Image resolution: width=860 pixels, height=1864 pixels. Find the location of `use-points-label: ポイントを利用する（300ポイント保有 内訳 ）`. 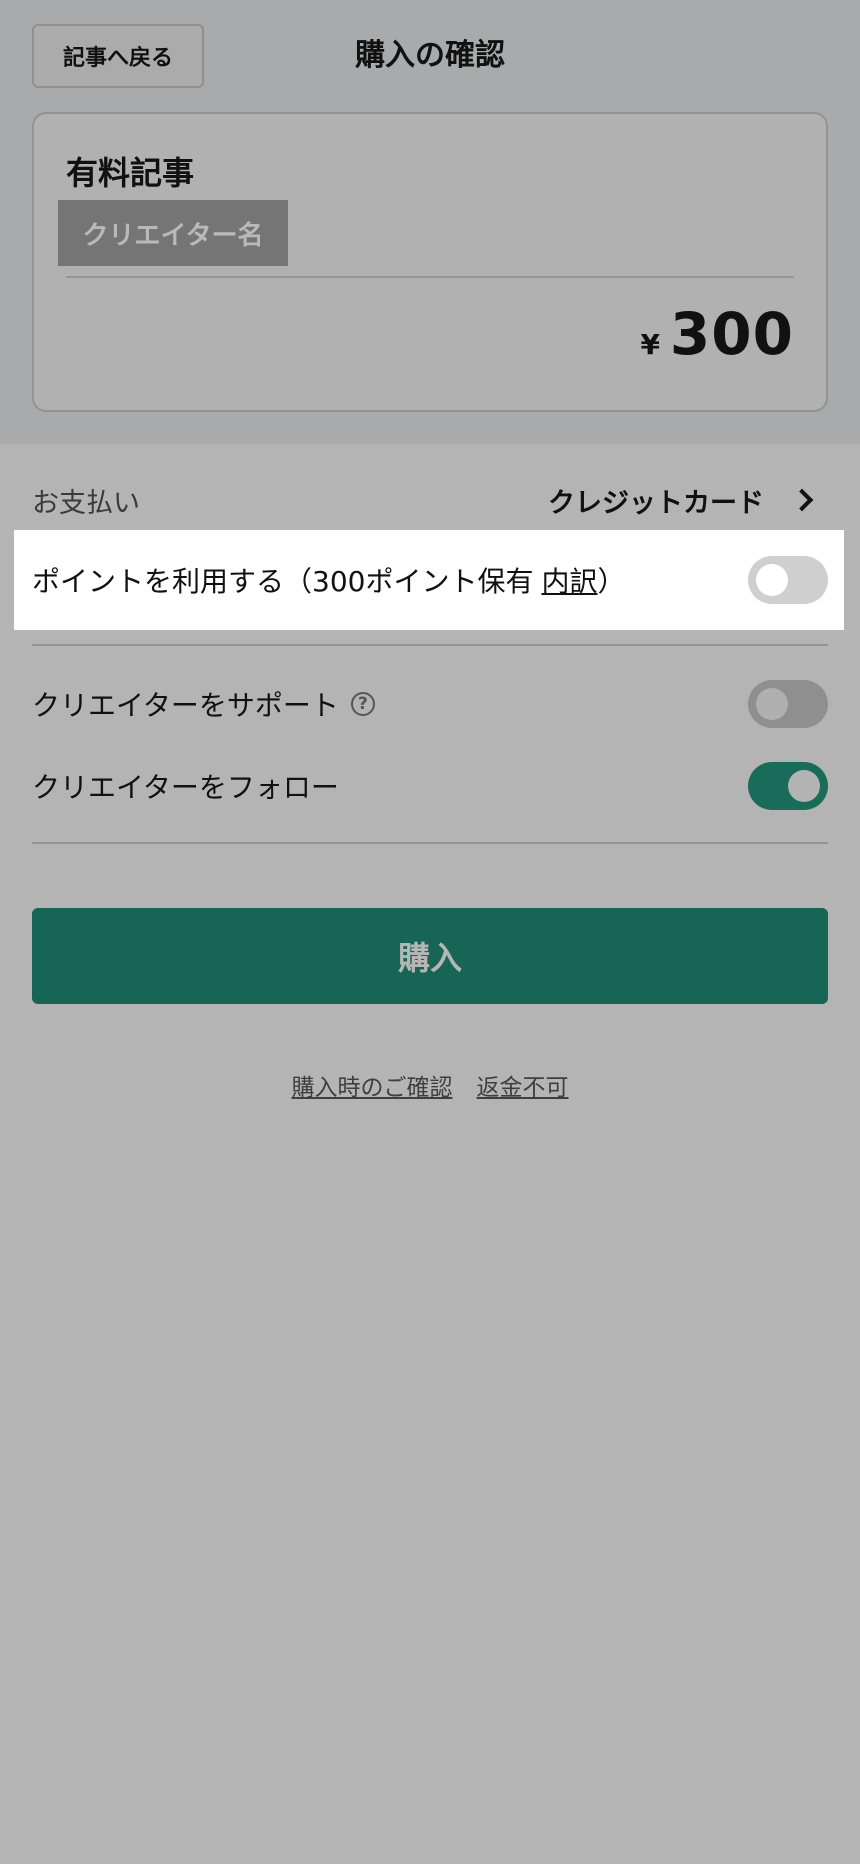

use-points-label: ポイントを利用する（300ポイント保有 内訳 ） is located at coordinates (328, 580).